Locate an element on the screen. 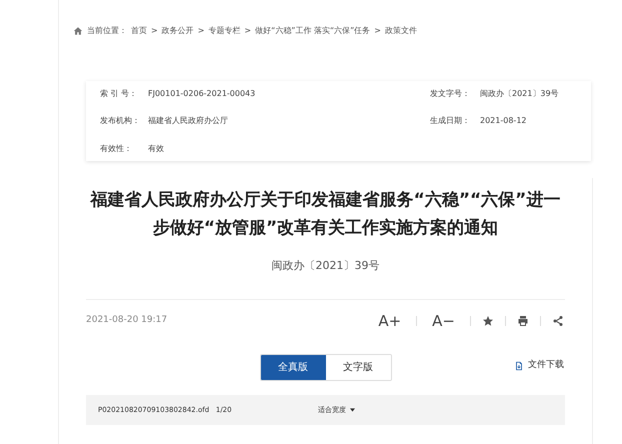 Image resolution: width=622 pixels, height=444 pixels. download-link: 文件下载 is located at coordinates (539, 365).